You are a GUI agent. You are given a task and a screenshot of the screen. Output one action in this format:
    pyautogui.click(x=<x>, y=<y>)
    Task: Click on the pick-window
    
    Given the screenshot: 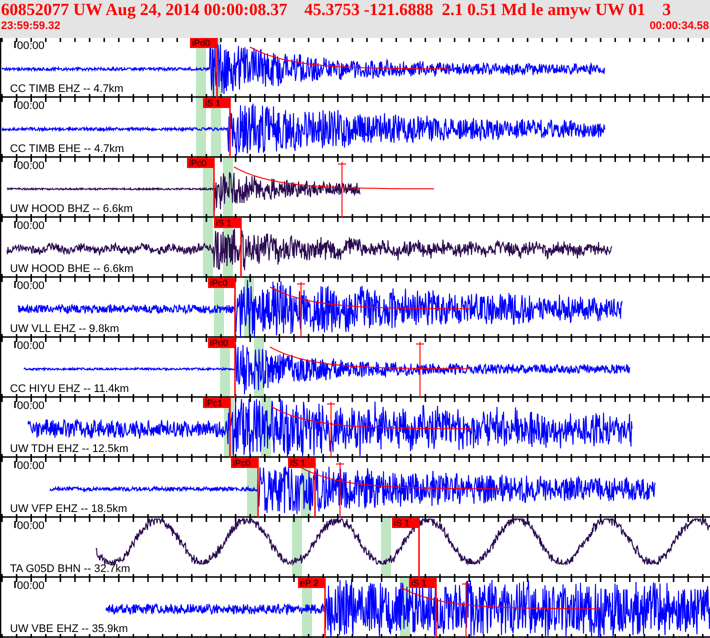 What is the action you would take?
    pyautogui.click(x=386, y=548)
    